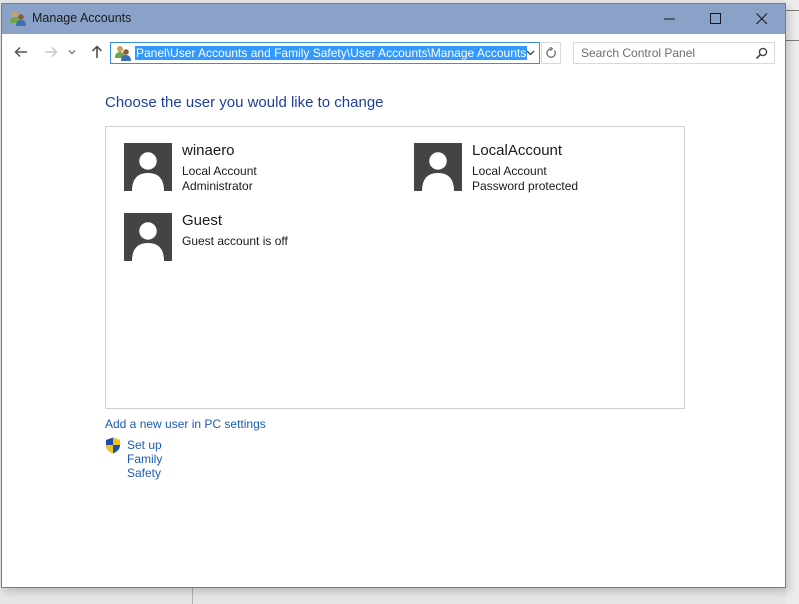  What do you see at coordinates (208, 150) in the screenshot?
I see `user-name: winaero` at bounding box center [208, 150].